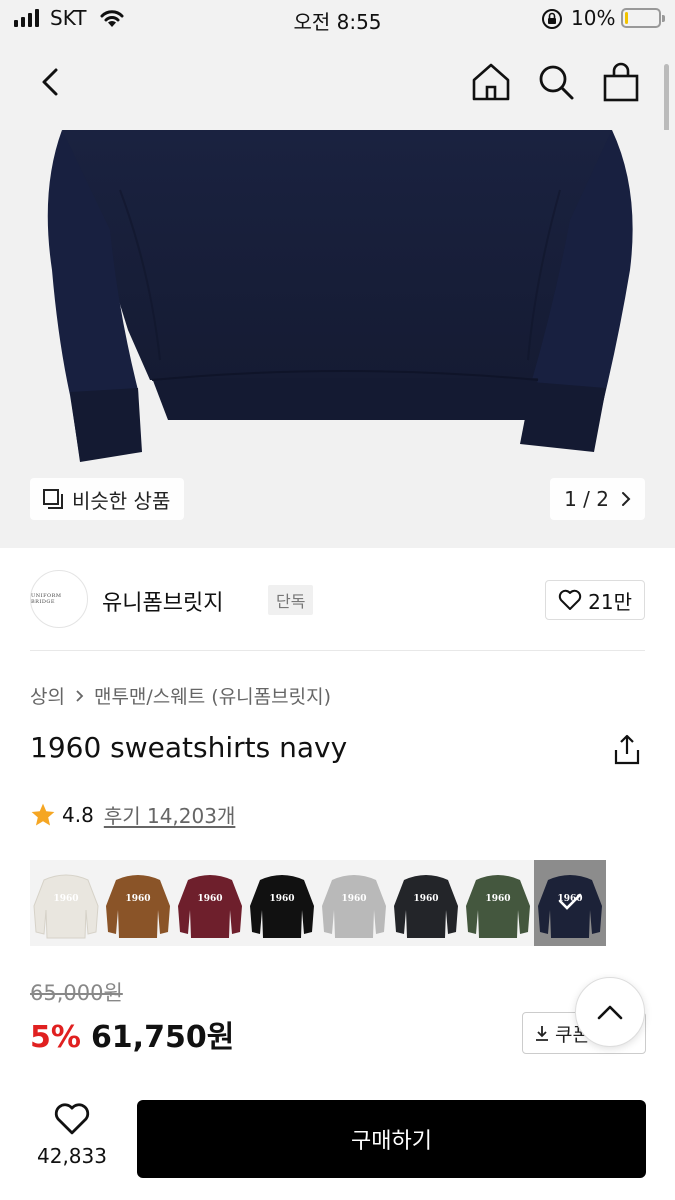 The image size is (675, 1200). I want to click on brand-like-count: 21만, so click(610, 601).